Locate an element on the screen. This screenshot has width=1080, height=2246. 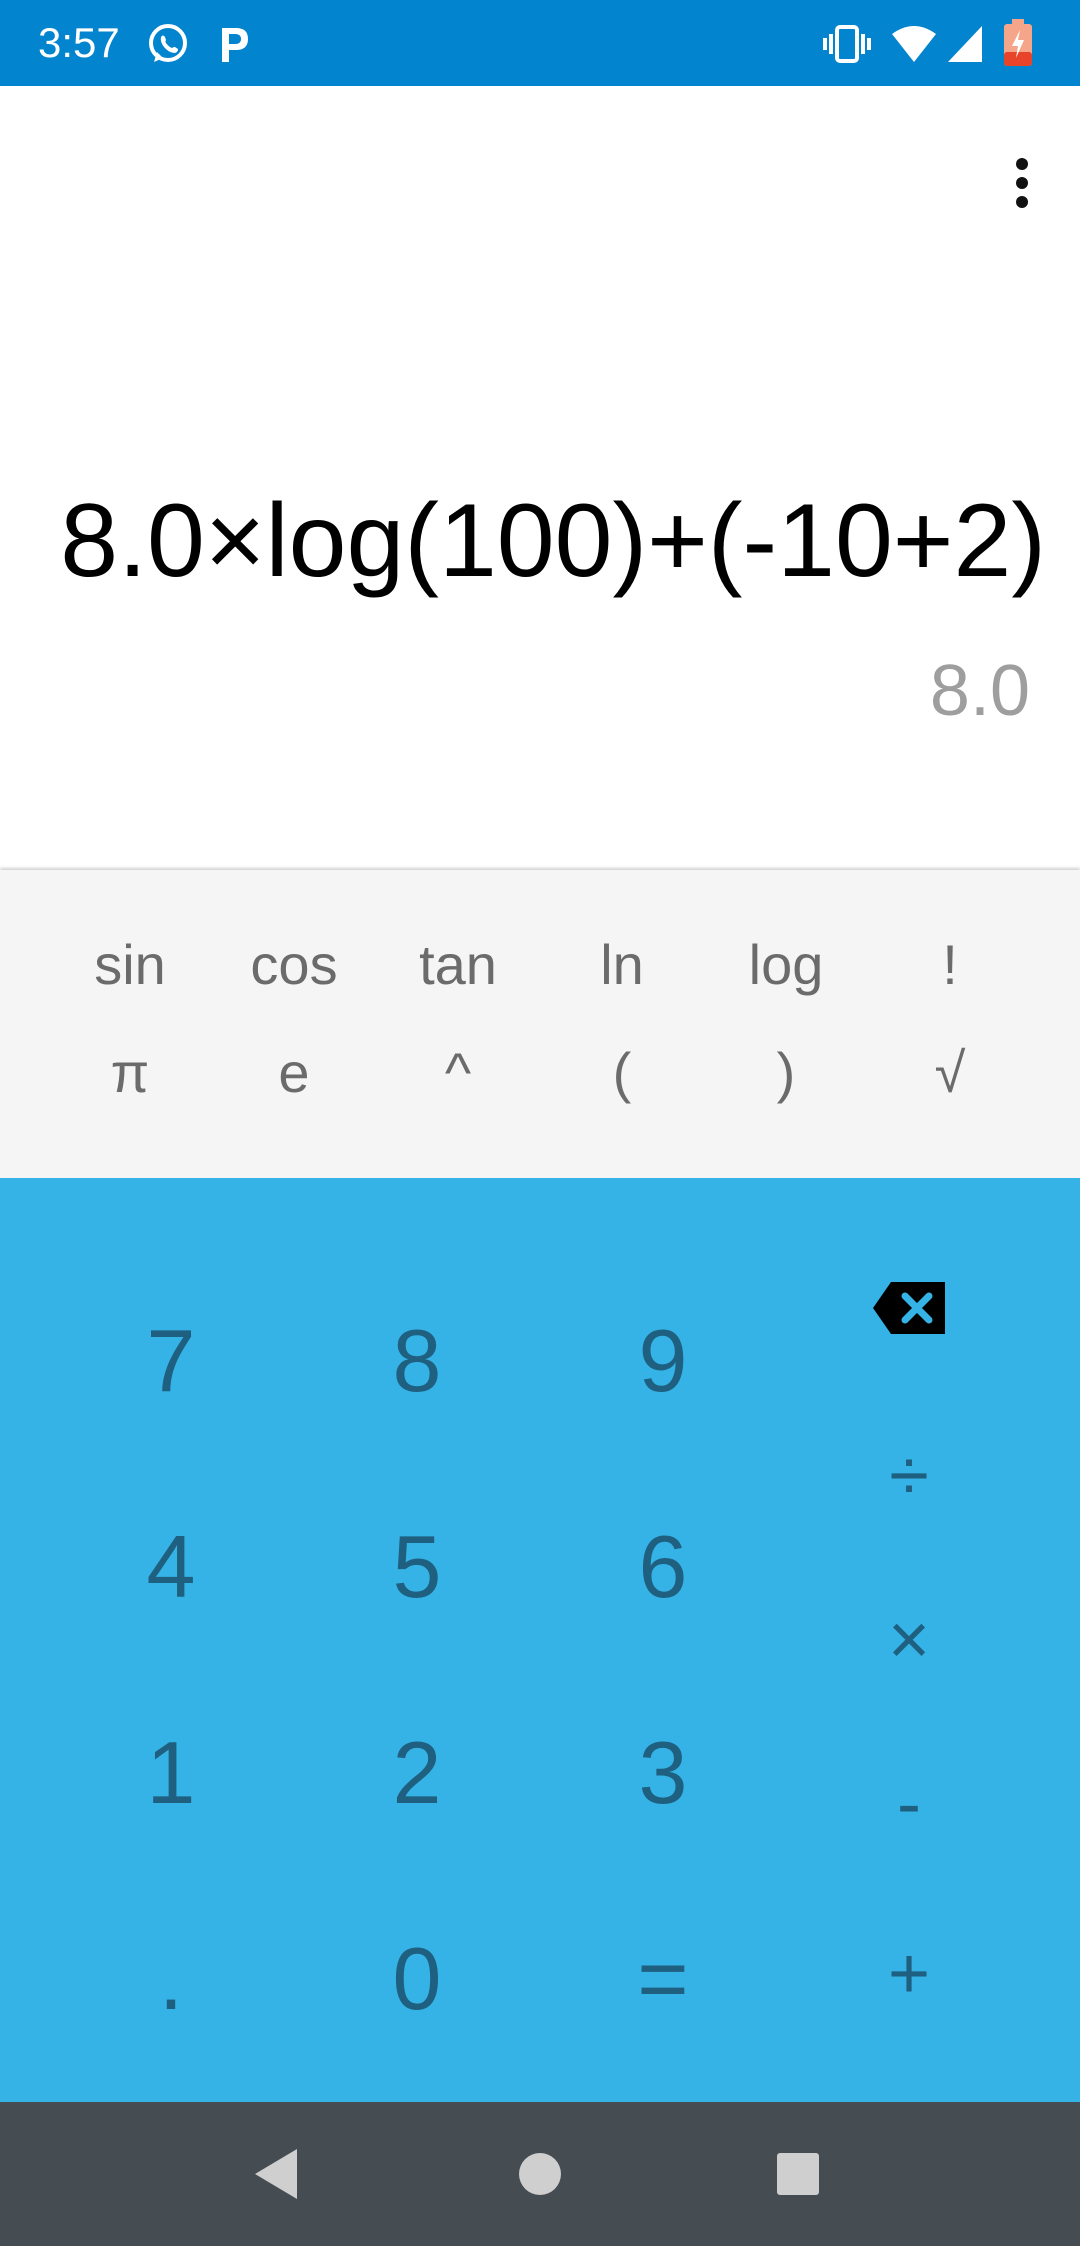
close-paren-button: ) is located at coordinates (786, 1072).